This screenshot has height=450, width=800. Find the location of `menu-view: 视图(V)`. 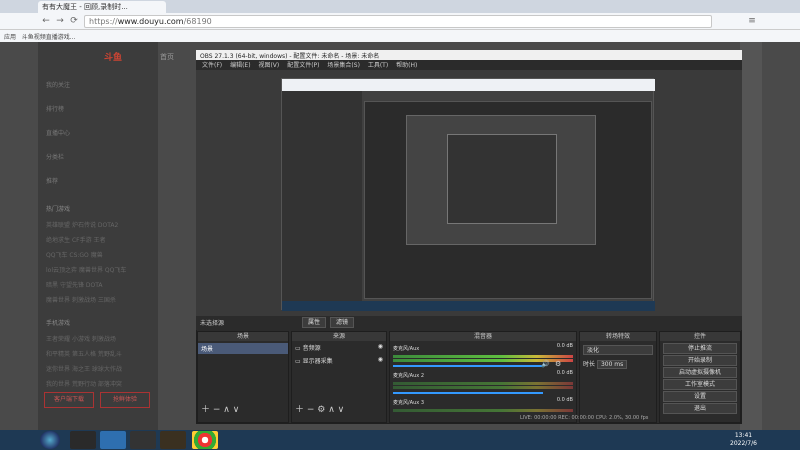

menu-view: 视图(V) is located at coordinates (268, 64).